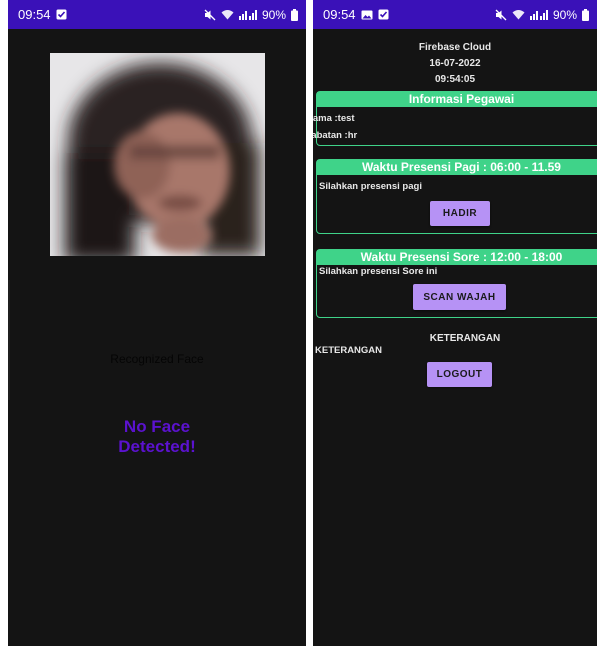 The image size is (597, 646). What do you see at coordinates (455, 79) in the screenshot?
I see `current-time: 09:54:05` at bounding box center [455, 79].